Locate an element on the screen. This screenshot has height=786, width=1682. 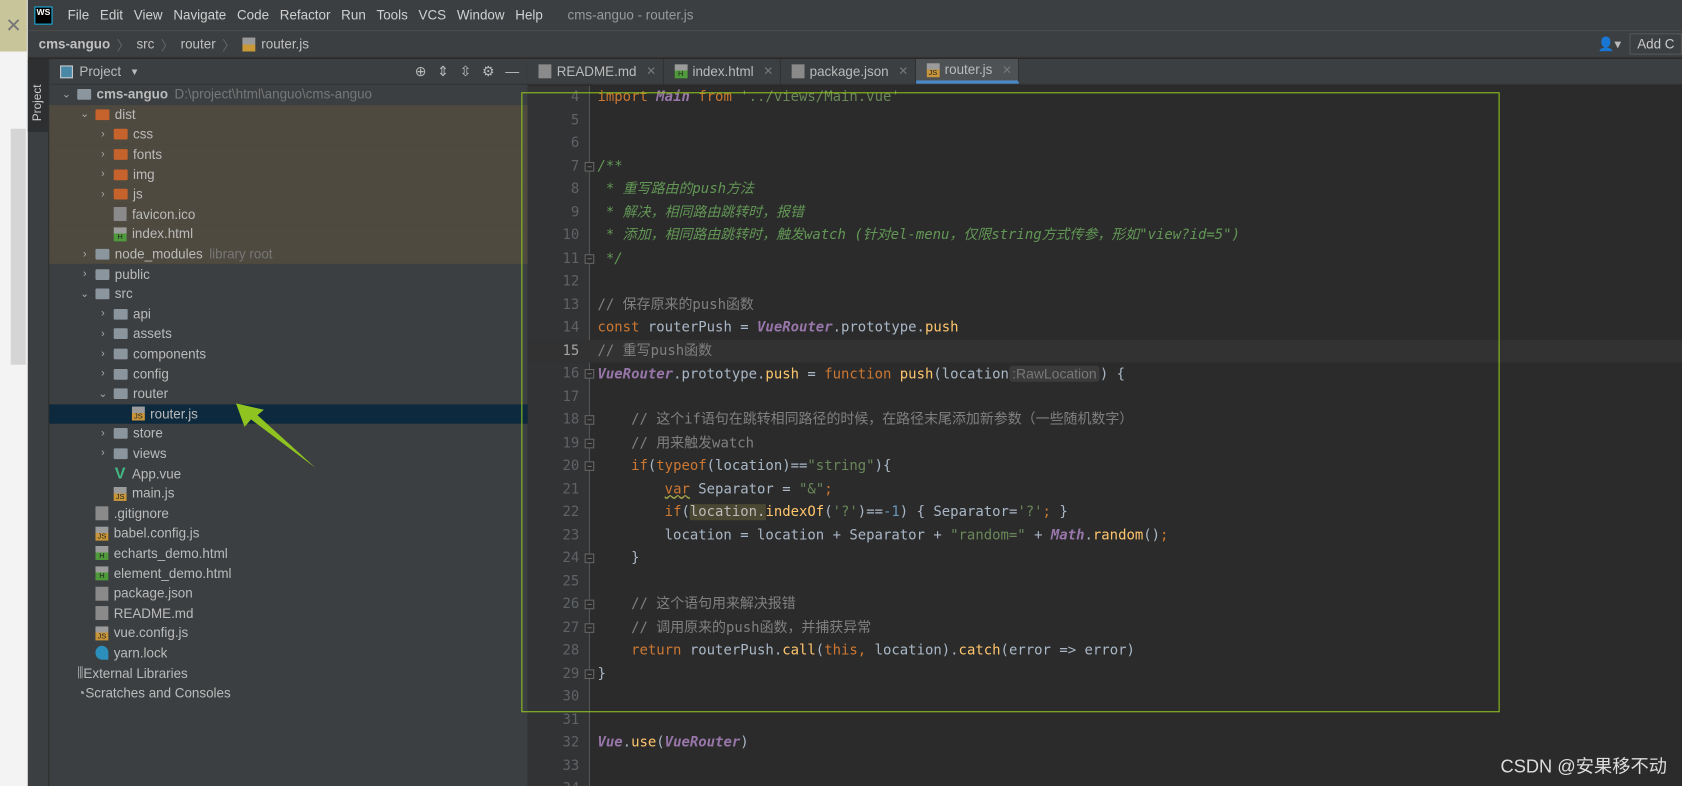
tree-item: › img is located at coordinates (288, 174).